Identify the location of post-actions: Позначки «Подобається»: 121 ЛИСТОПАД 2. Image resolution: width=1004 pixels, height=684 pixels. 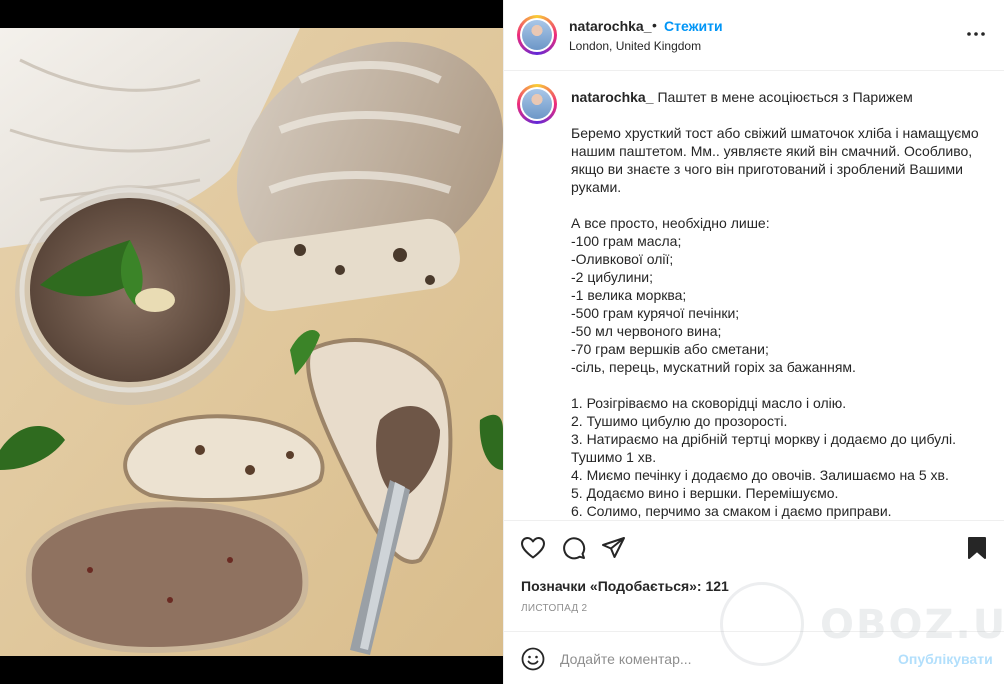
(754, 575).